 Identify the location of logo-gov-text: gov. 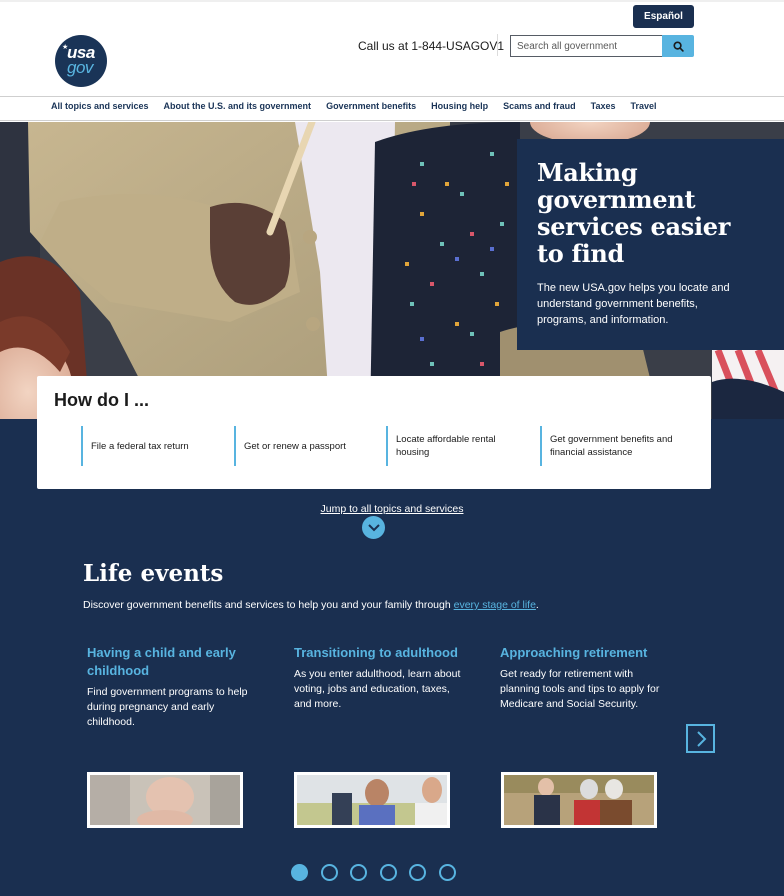
(80, 67).